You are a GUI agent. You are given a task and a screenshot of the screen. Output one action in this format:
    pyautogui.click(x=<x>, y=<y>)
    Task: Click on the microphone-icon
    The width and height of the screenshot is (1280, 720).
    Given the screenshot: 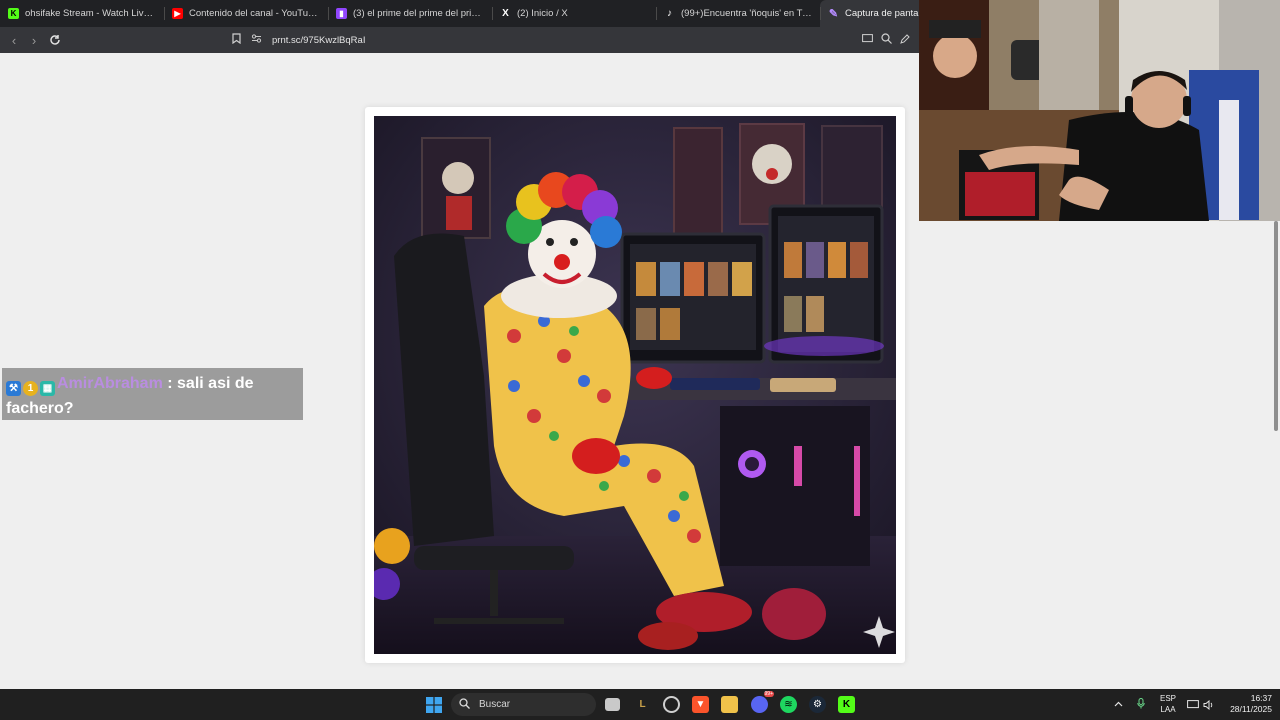 What is the action you would take?
    pyautogui.click(x=1141, y=704)
    